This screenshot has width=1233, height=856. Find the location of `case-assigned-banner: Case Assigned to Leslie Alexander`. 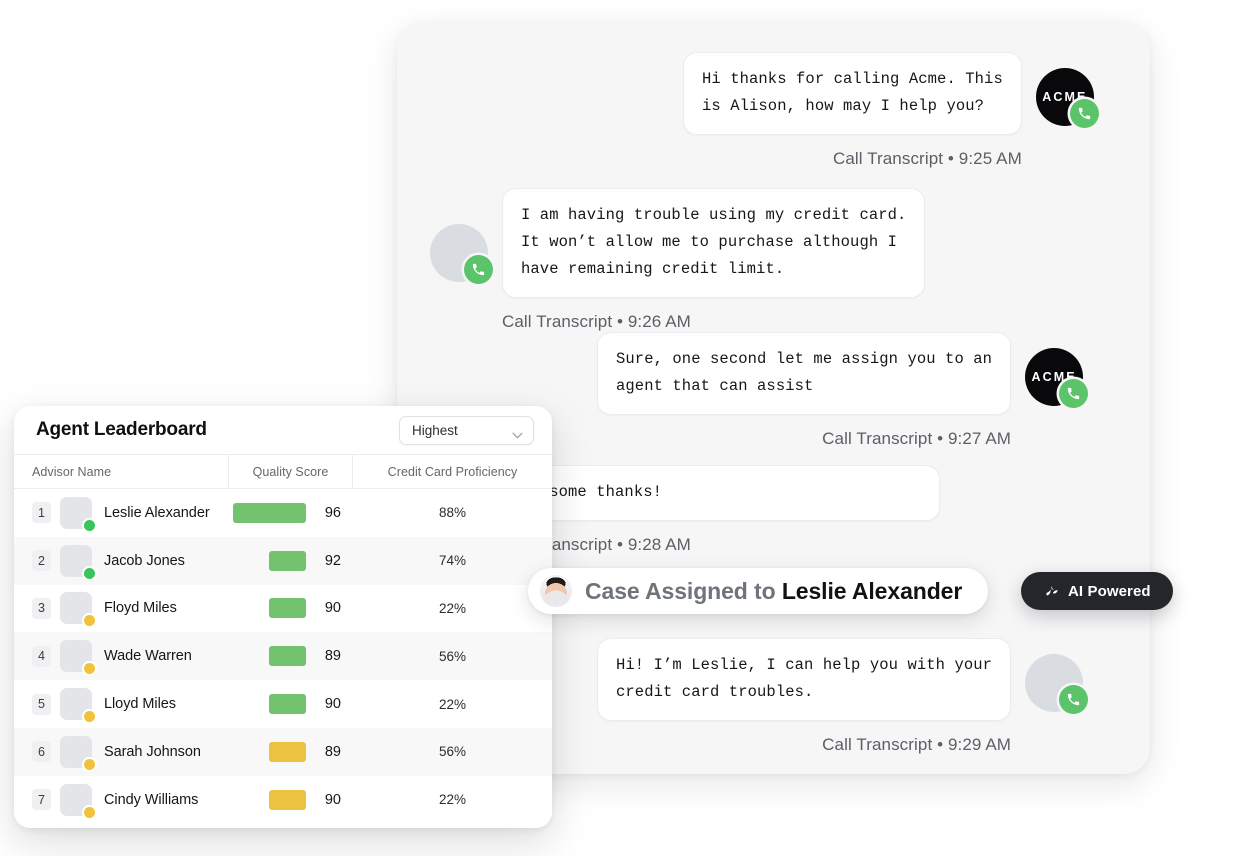

case-assigned-banner: Case Assigned to Leslie Alexander is located at coordinates (758, 591).